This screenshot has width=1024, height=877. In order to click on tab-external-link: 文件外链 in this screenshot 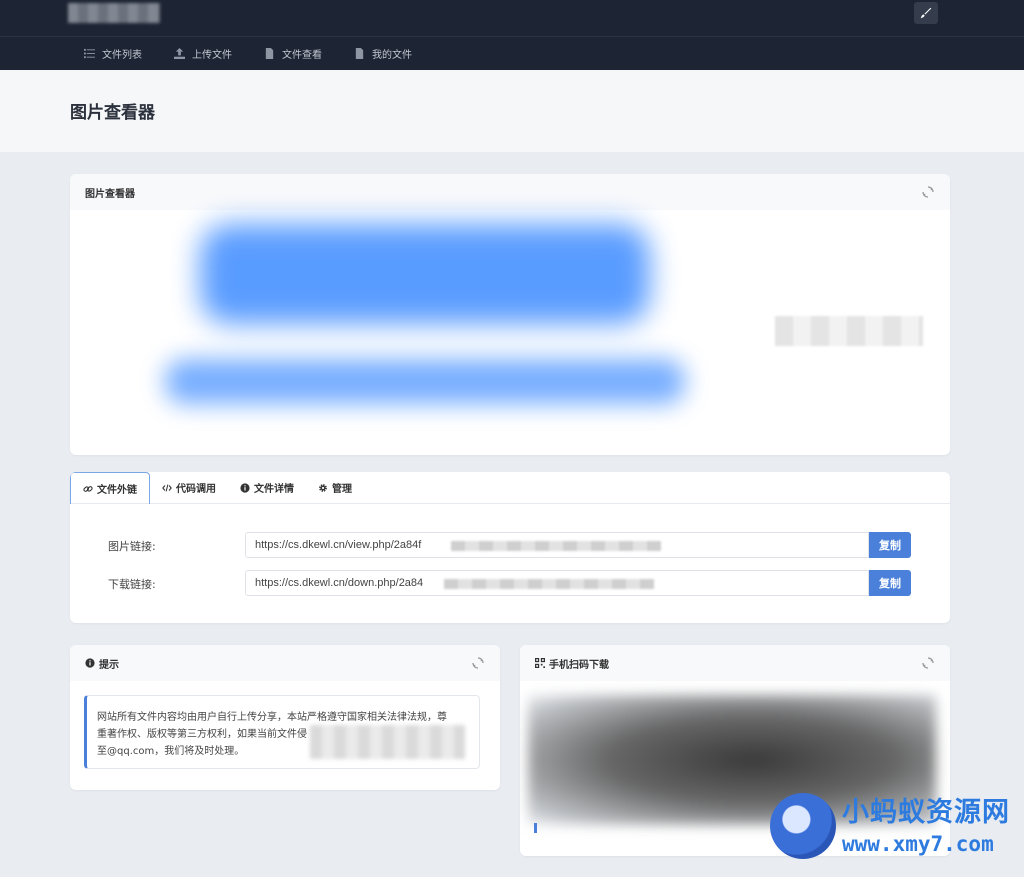, I will do `click(110, 488)`.